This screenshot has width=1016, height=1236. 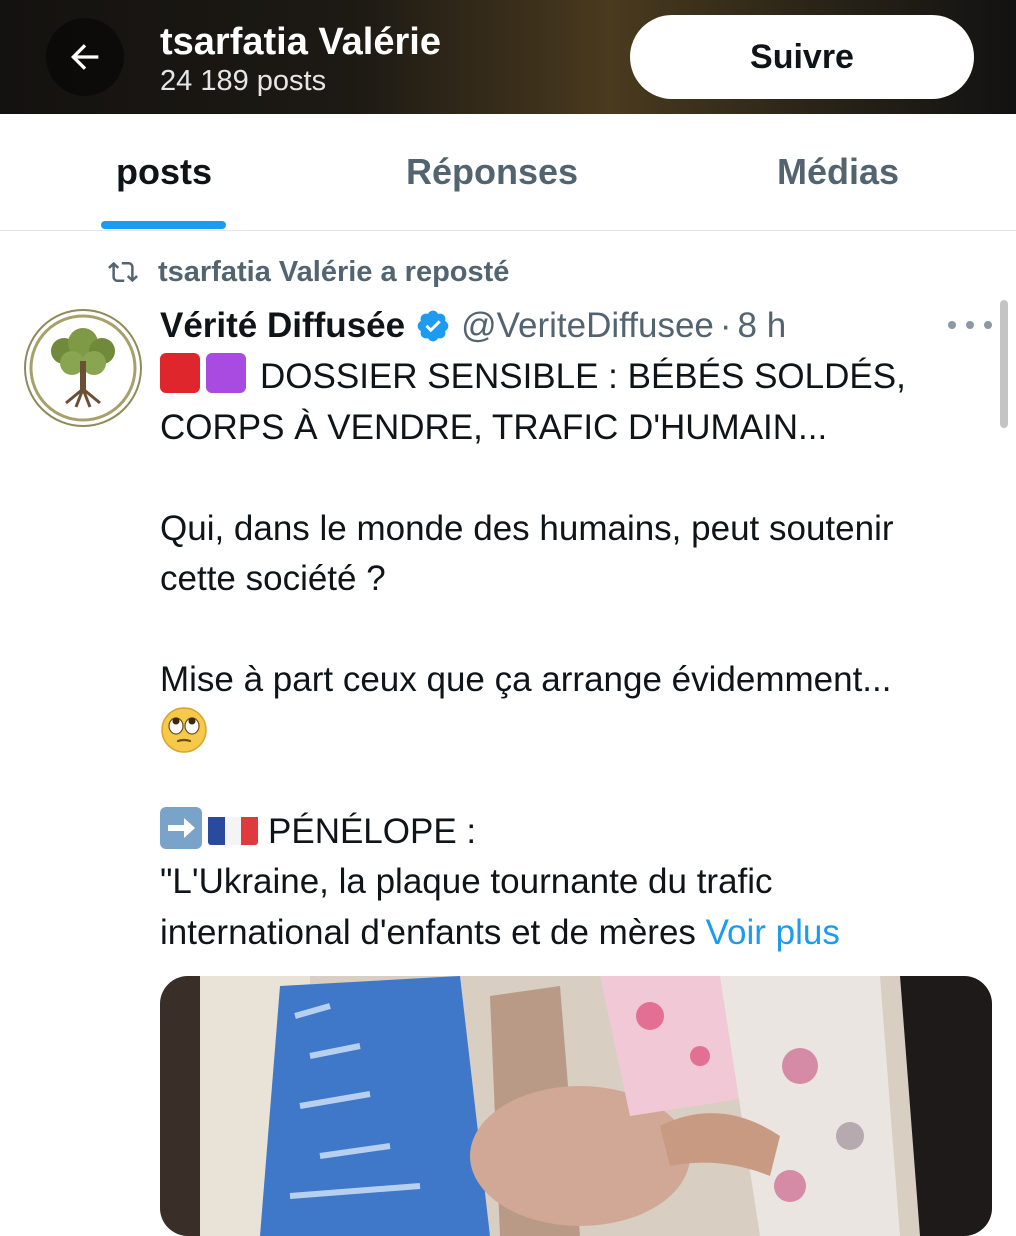 What do you see at coordinates (587, 326) in the screenshot?
I see `author-handle: @VeriteDiffusee` at bounding box center [587, 326].